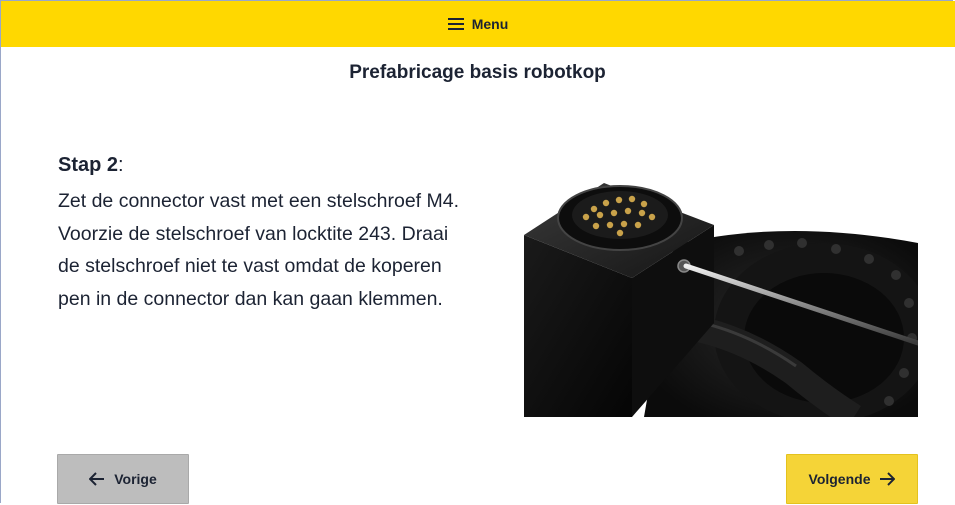  I want to click on next-button: Volgende, so click(852, 479).